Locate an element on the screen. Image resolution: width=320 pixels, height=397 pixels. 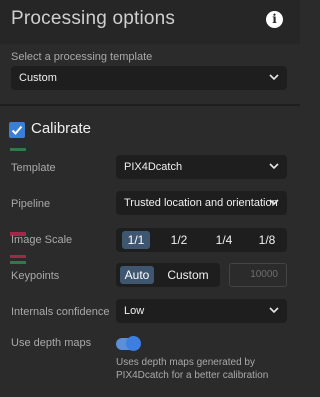
header: Processing options i is located at coordinates (150, 22).